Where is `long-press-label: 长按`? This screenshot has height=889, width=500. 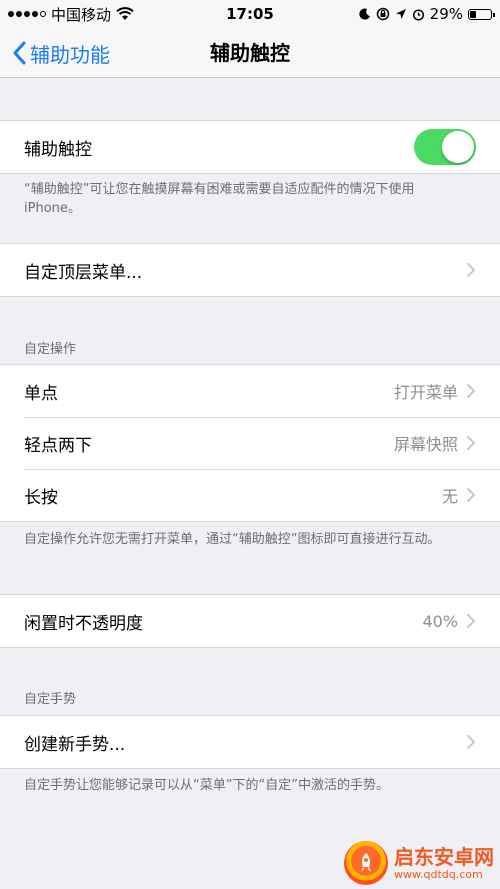 long-press-label: 长按 is located at coordinates (41, 497).